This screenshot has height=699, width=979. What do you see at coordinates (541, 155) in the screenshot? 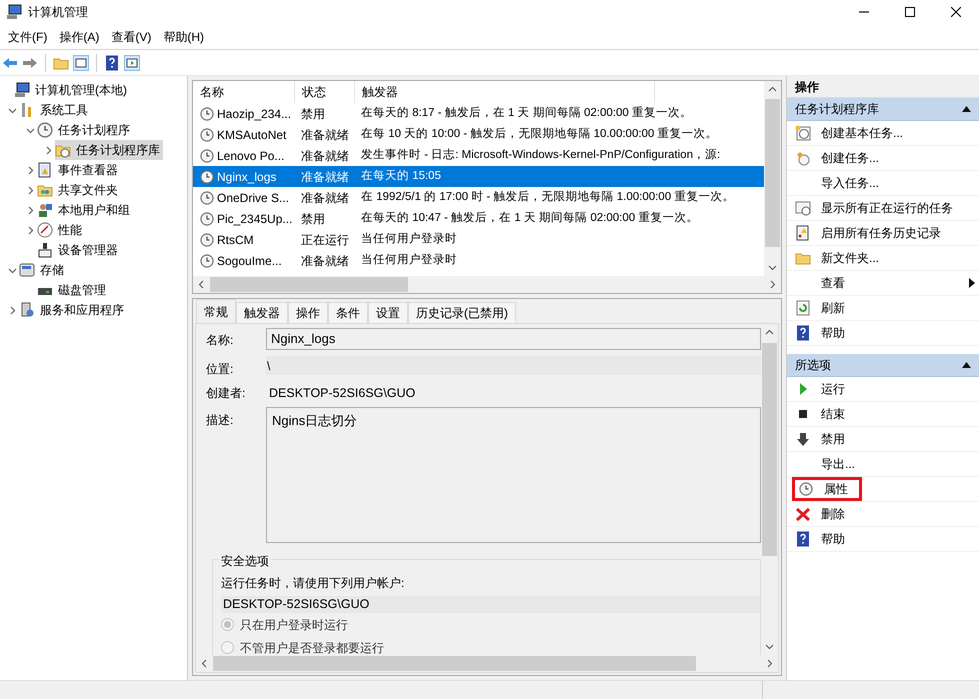
I see `table-cell-text: 发生事件时 - 日志: Microsoft-Windows-Kernel-PnP/Configuration，源:` at bounding box center [541, 155].